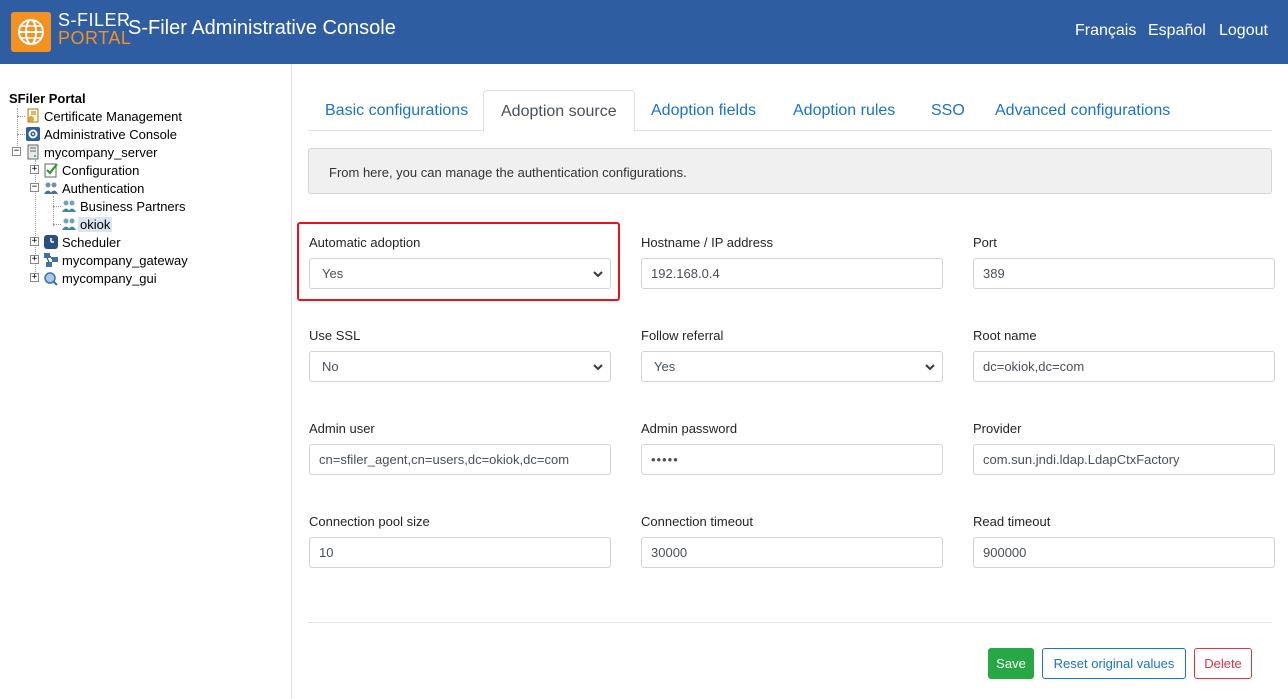  I want to click on save-button: Save, so click(1011, 663).